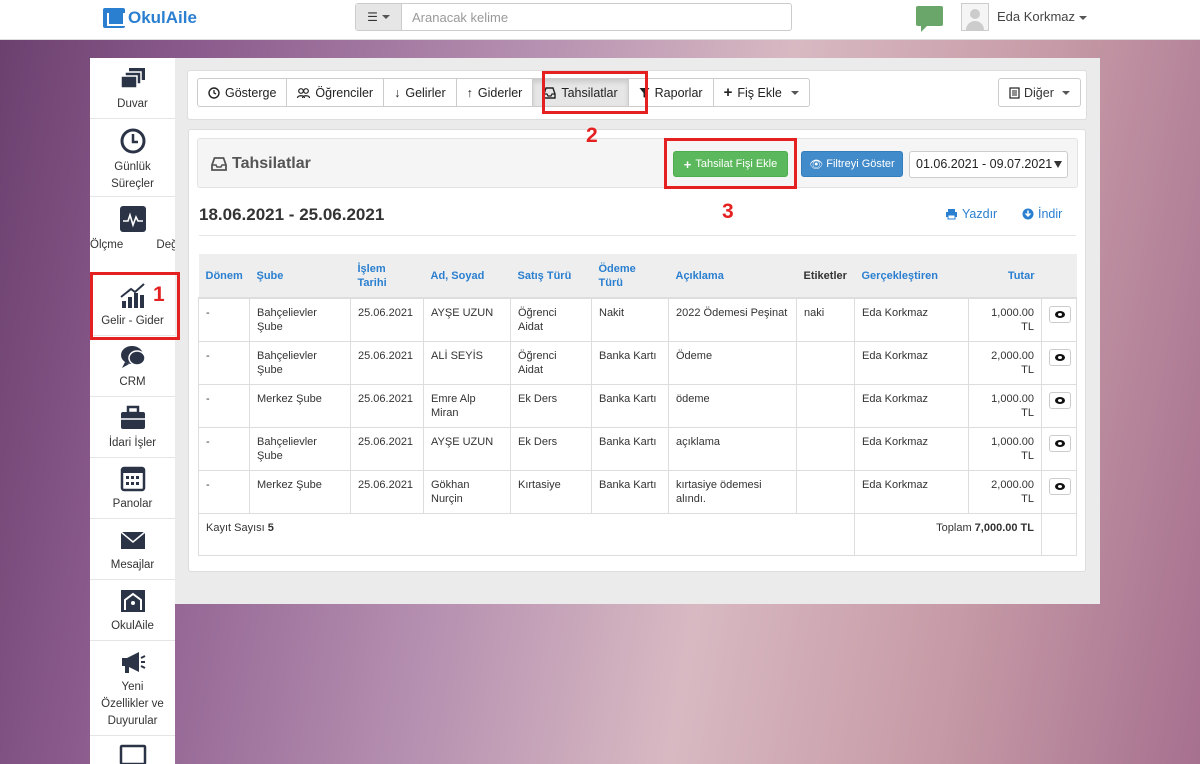 The image size is (1200, 764). Describe the element at coordinates (159, 294) in the screenshot. I see `annotation-number-1: 1` at that location.